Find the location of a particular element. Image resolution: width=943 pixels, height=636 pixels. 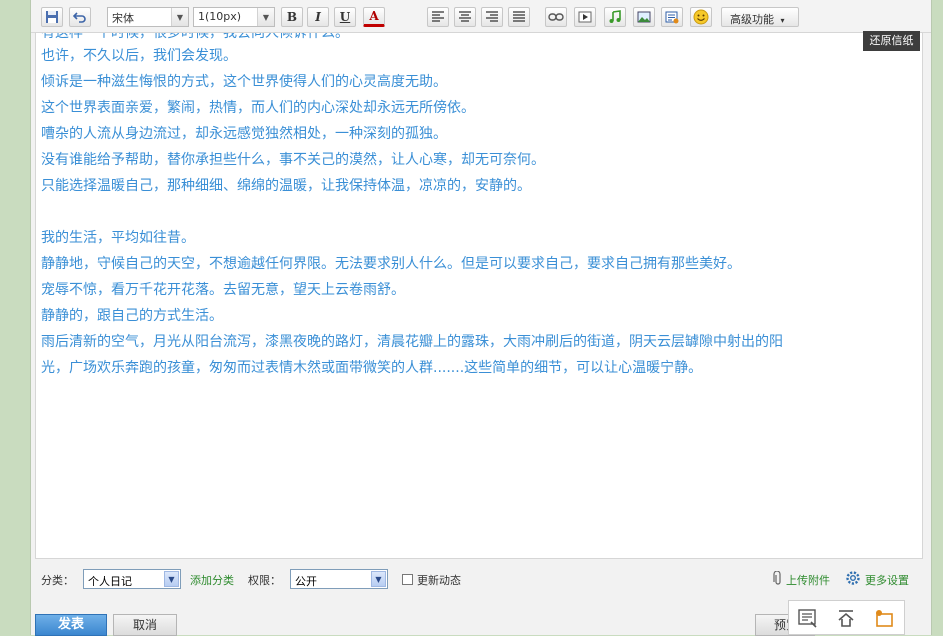

align-left-icon is located at coordinates (438, 17).